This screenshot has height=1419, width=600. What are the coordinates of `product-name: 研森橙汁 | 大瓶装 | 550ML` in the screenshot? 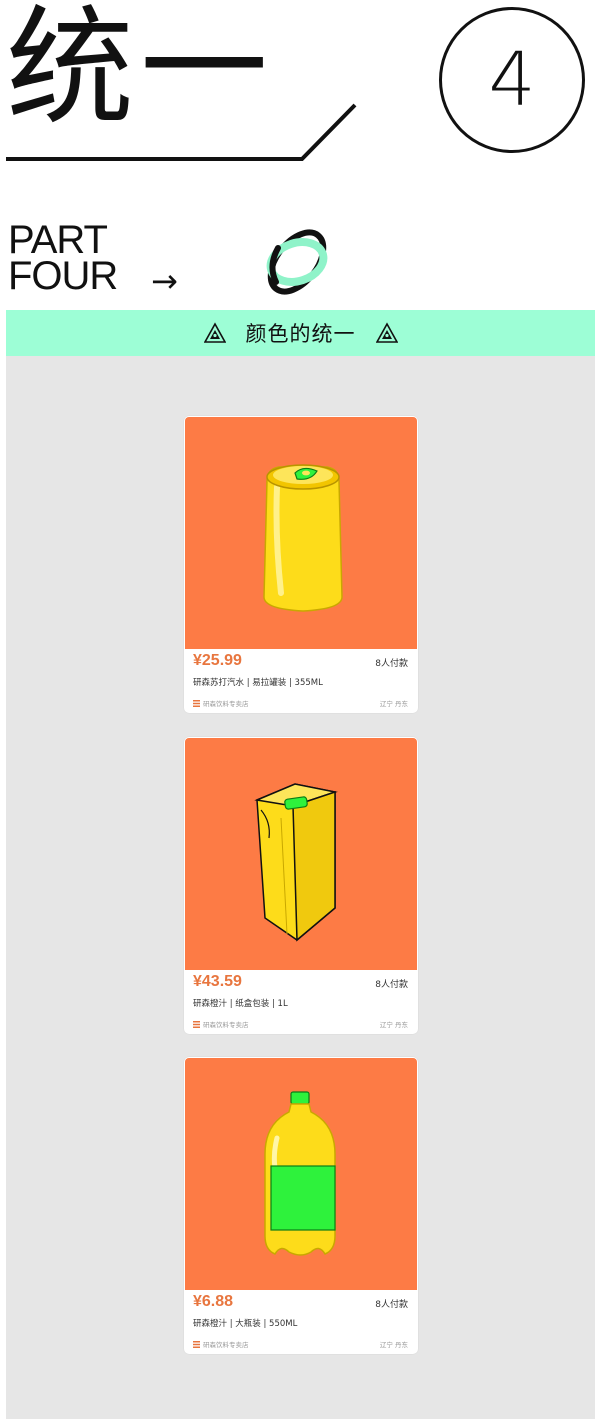 It's located at (245, 1323).